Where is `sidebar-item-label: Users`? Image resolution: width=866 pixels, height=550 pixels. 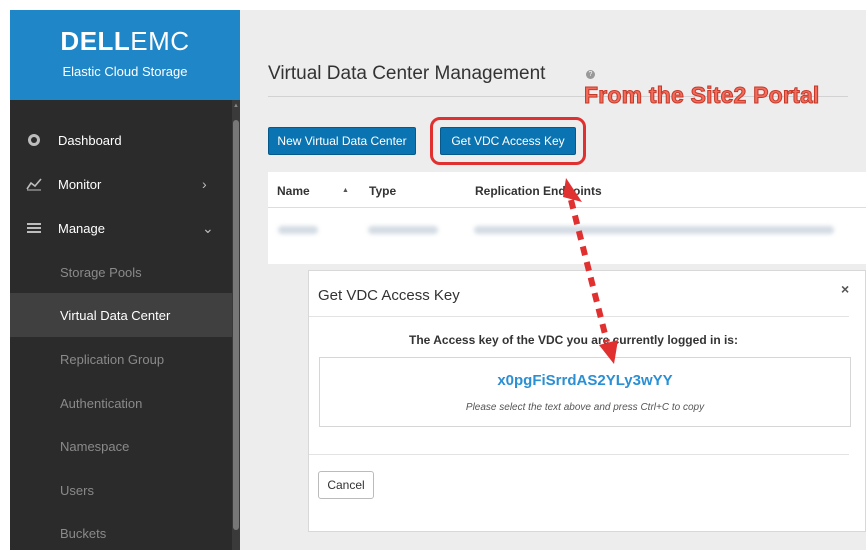
sidebar-item-label: Users is located at coordinates (77, 490).